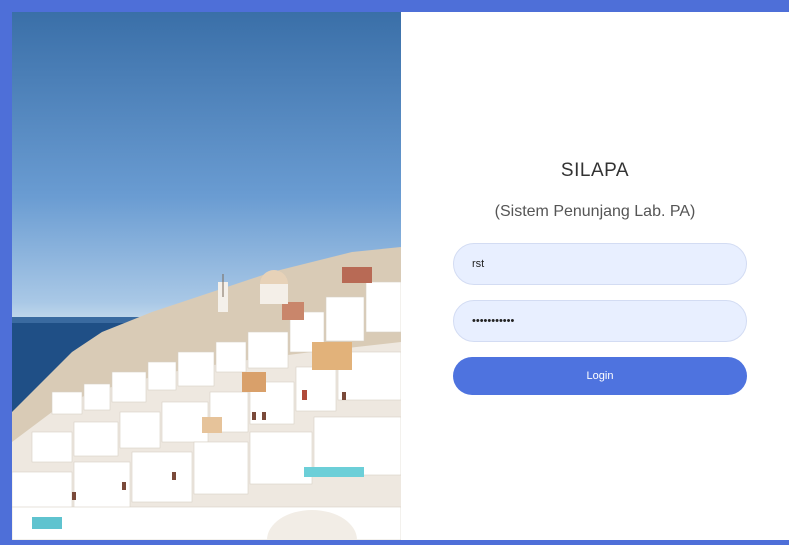 Image resolution: width=789 pixels, height=545 pixels. I want to click on password-field, so click(600, 321).